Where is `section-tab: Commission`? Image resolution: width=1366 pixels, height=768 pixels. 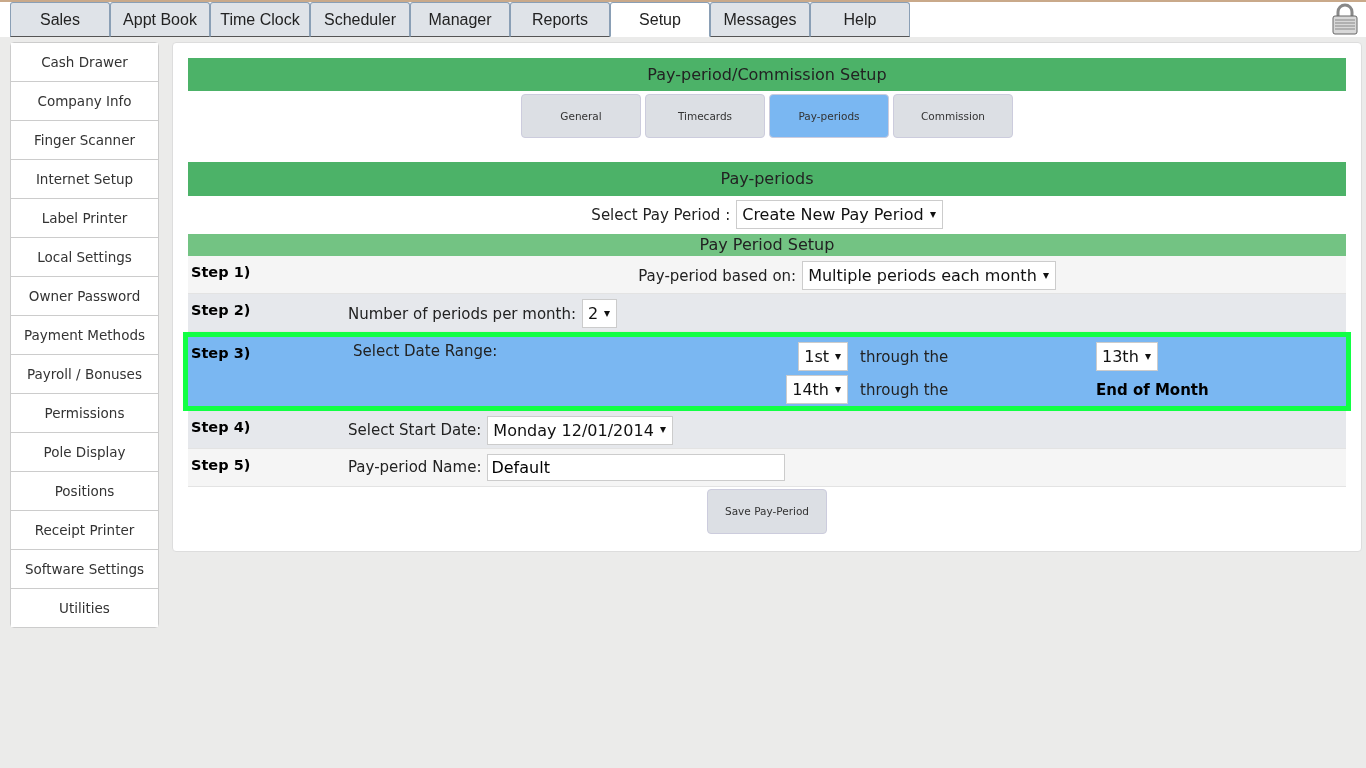
section-tab: Commission is located at coordinates (953, 116).